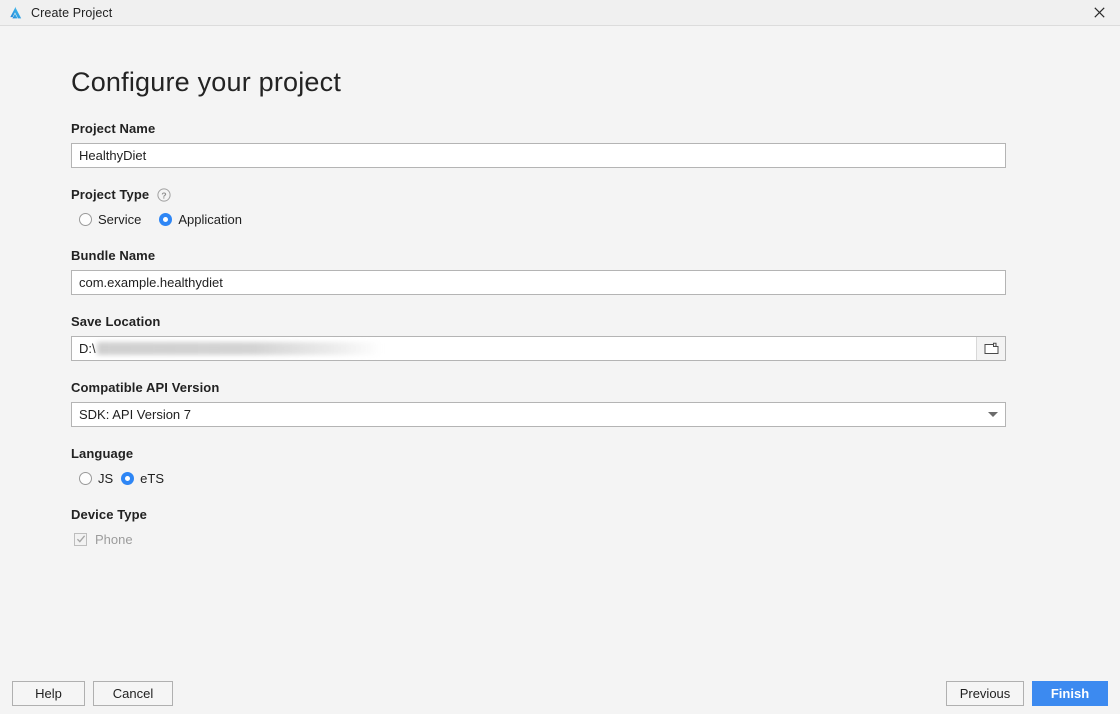 The width and height of the screenshot is (1120, 714). I want to click on project-type-label-text: Project Type, so click(110, 194).